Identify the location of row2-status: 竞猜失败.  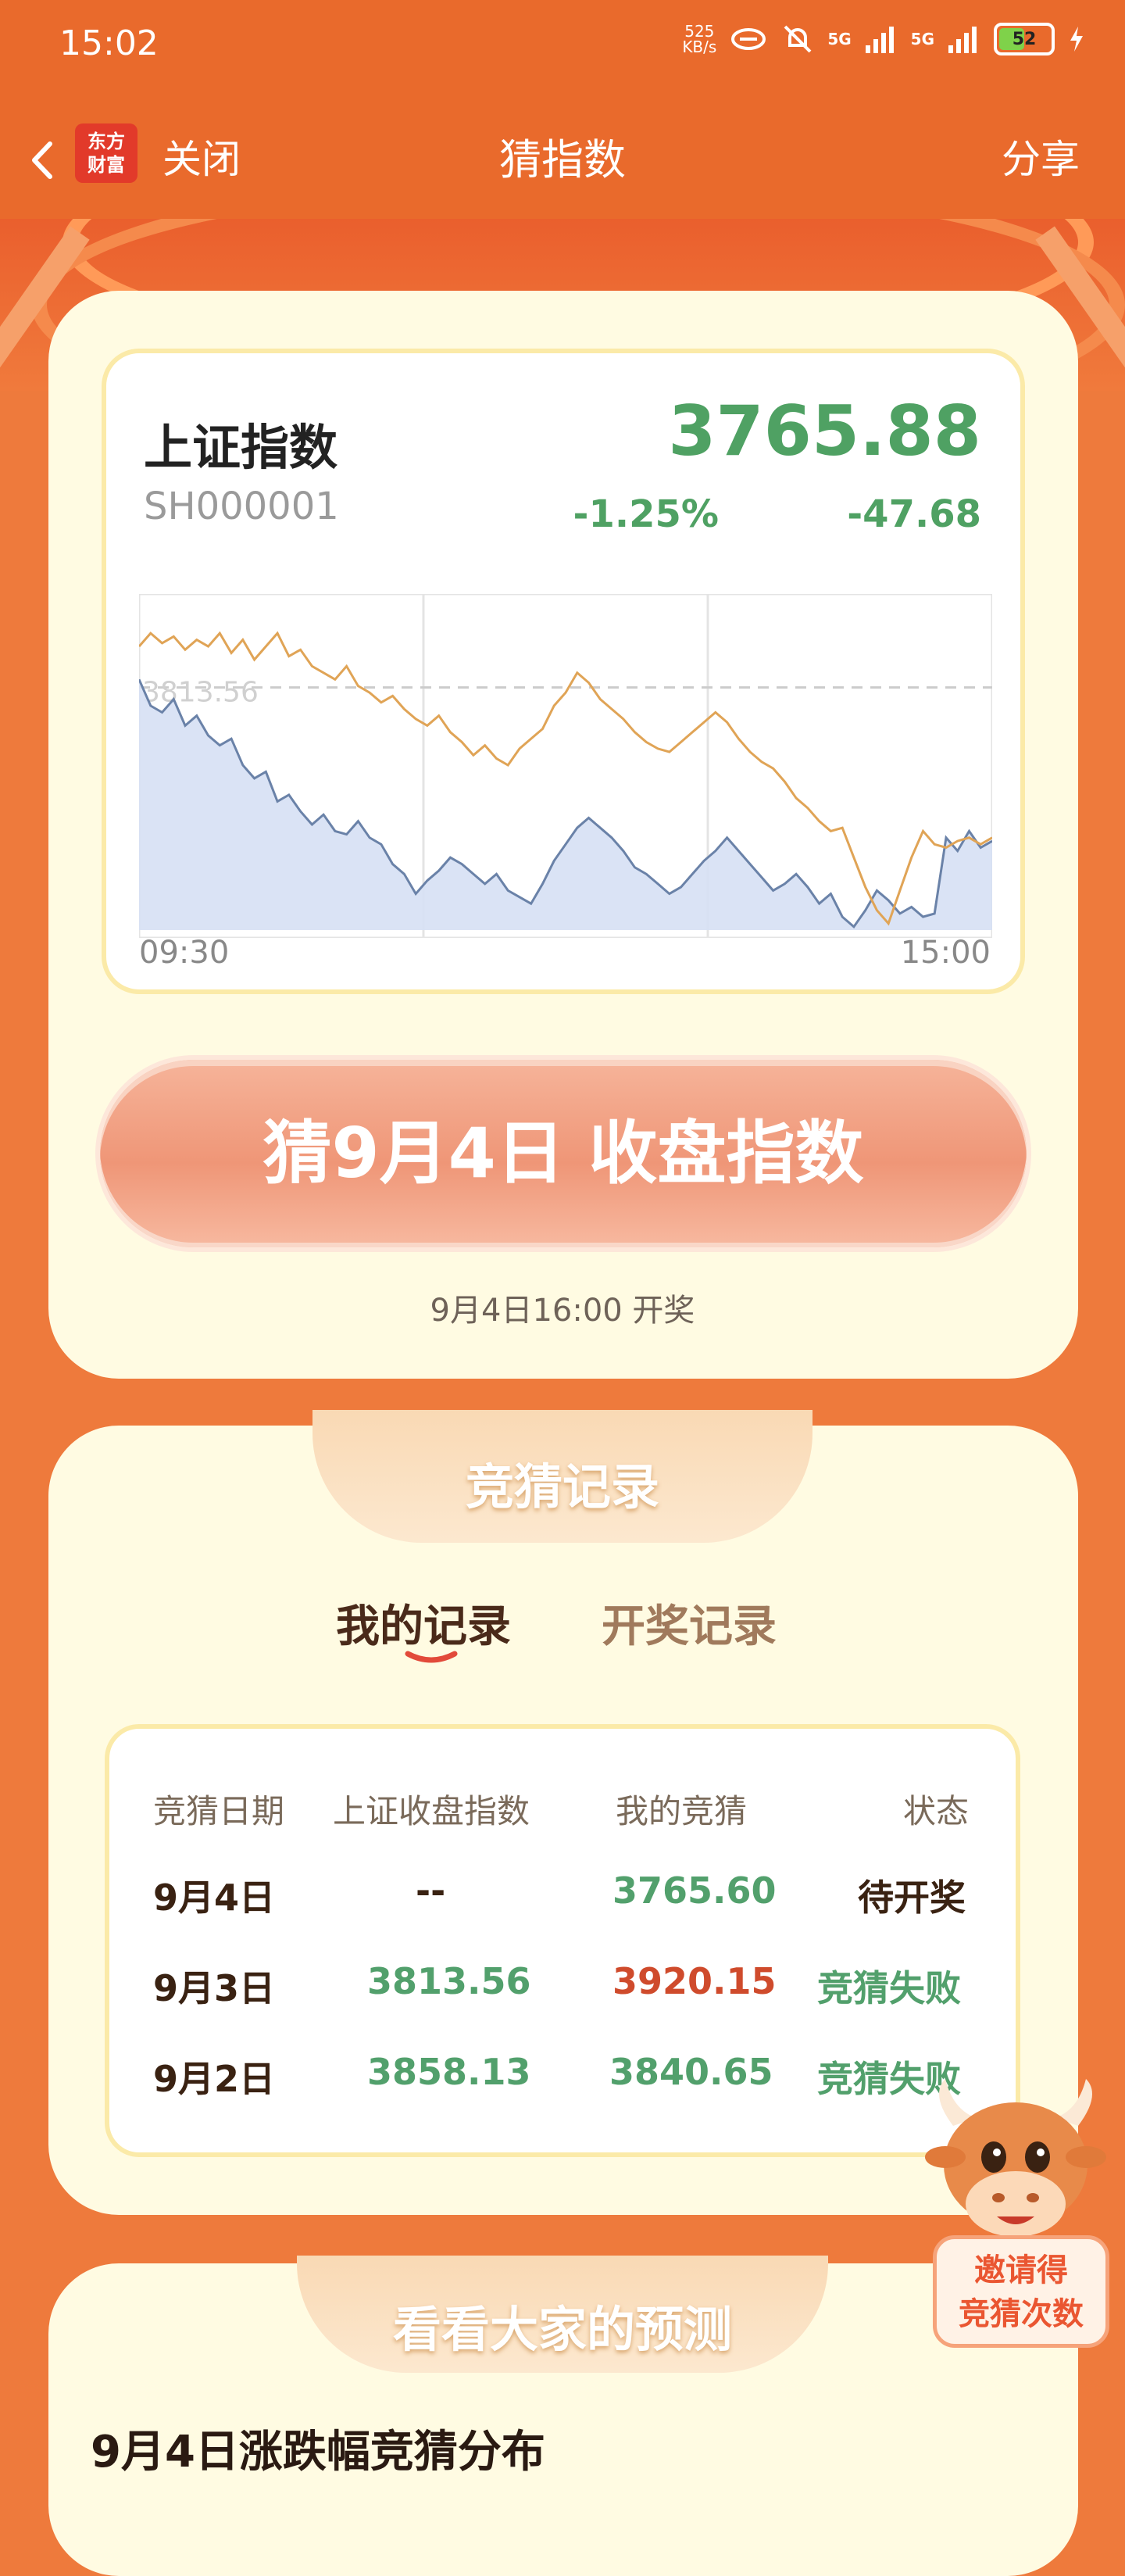
(889, 1988).